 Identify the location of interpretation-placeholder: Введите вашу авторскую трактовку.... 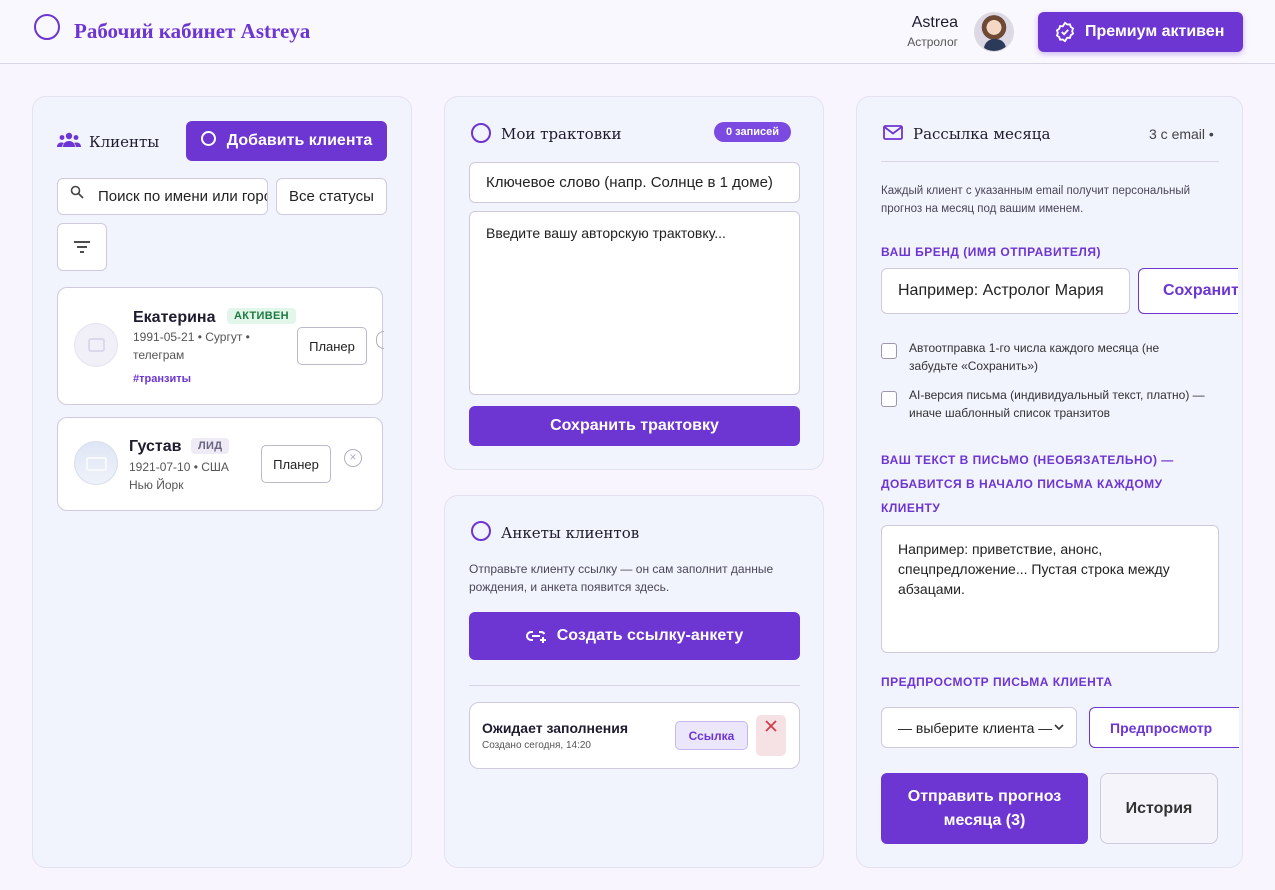
(606, 233).